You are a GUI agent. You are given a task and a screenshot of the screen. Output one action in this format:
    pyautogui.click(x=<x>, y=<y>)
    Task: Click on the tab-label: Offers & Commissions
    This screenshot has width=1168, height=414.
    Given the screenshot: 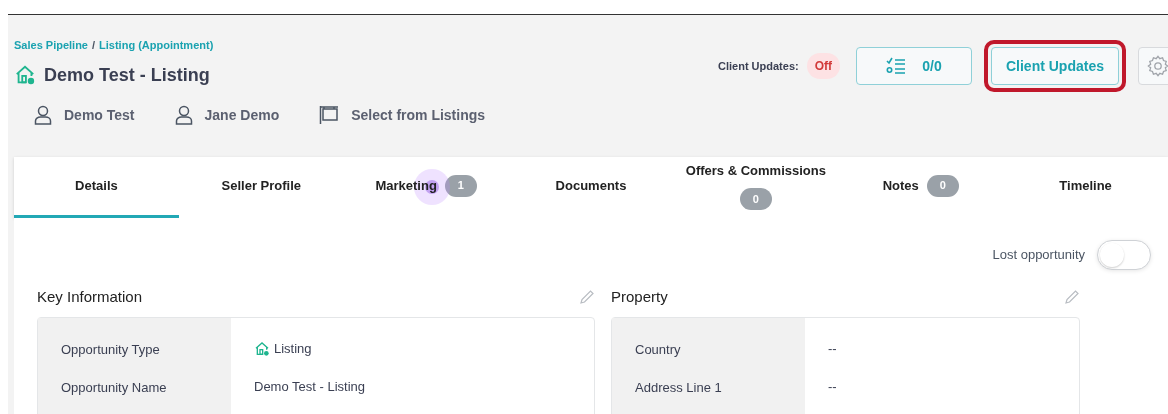 What is the action you would take?
    pyautogui.click(x=755, y=170)
    